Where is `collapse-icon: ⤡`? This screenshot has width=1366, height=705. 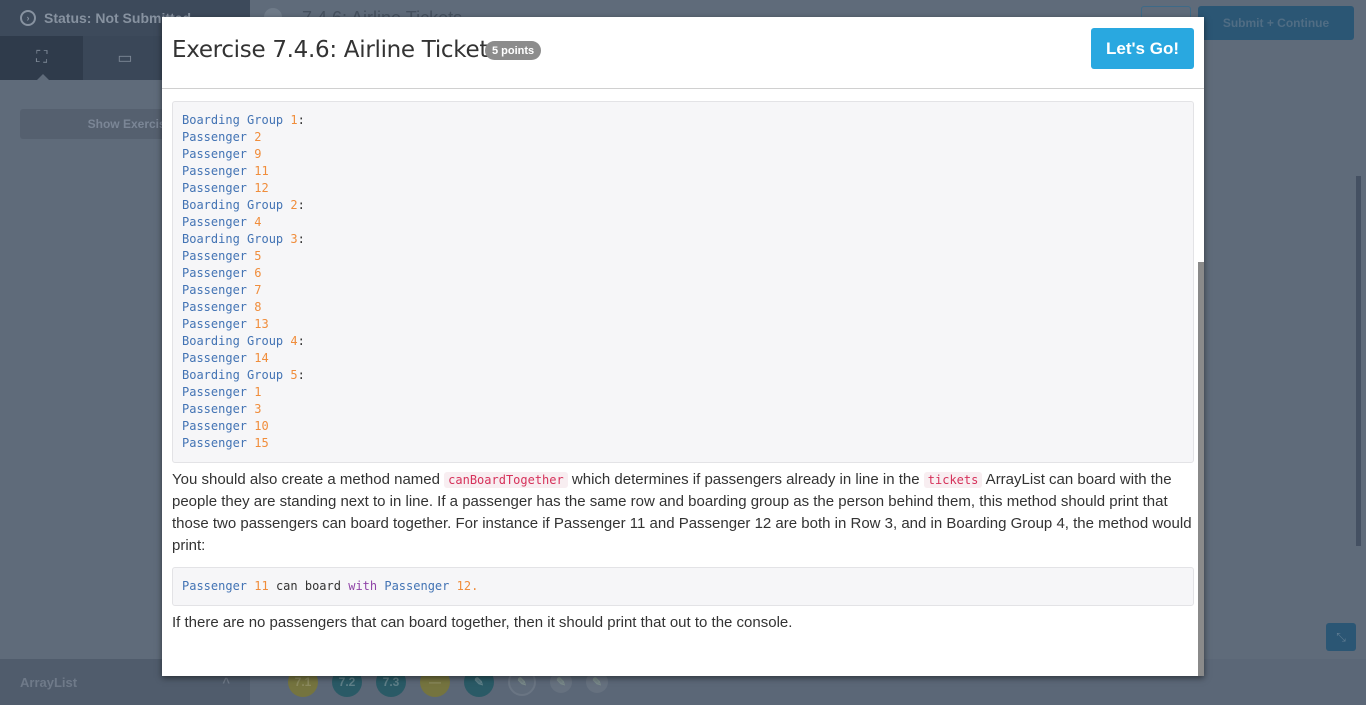 collapse-icon: ⤡ is located at coordinates (1341, 636).